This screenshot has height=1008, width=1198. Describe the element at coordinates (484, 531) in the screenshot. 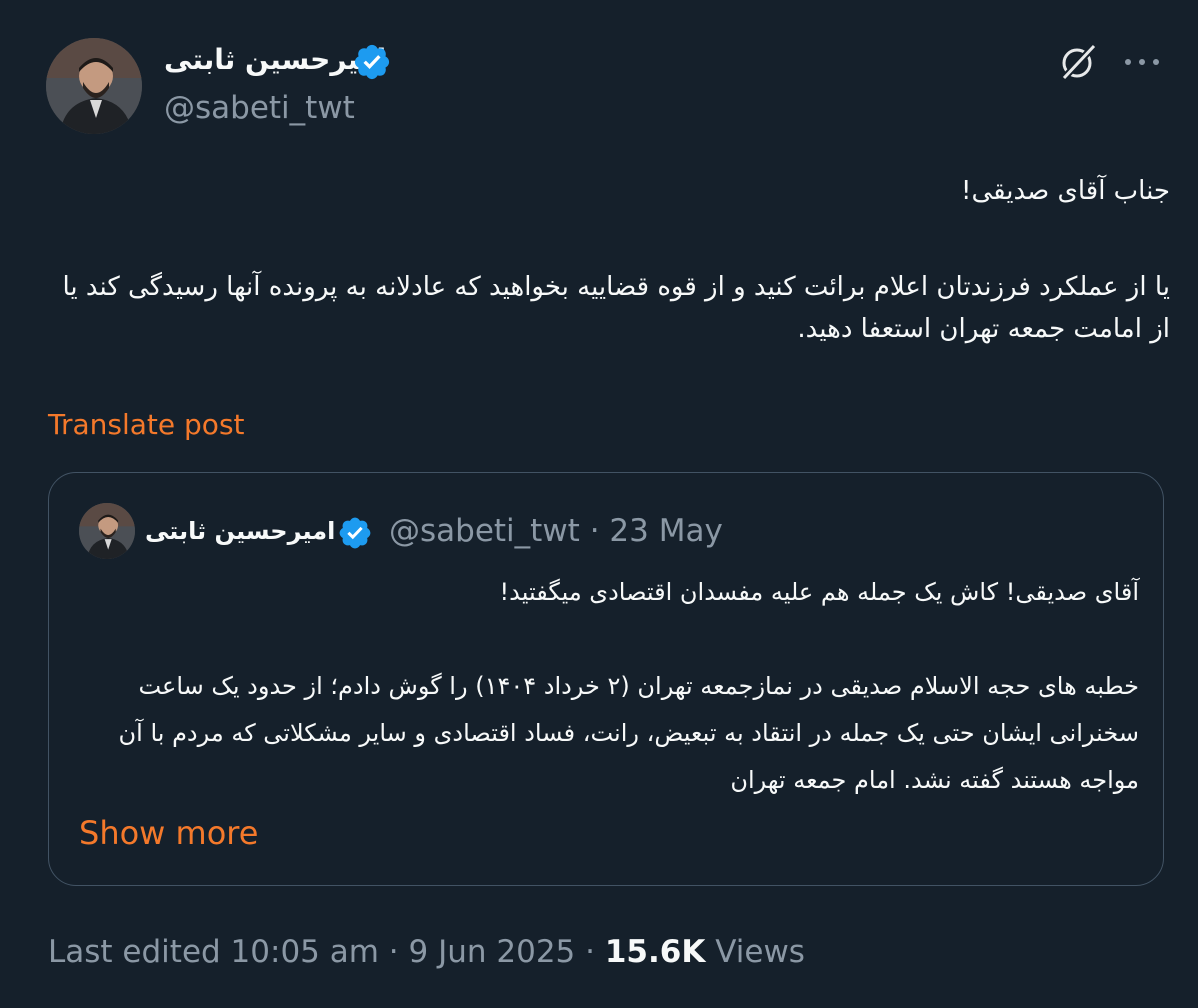

I see `quoted-author-handle: @sabeti_twt` at that location.